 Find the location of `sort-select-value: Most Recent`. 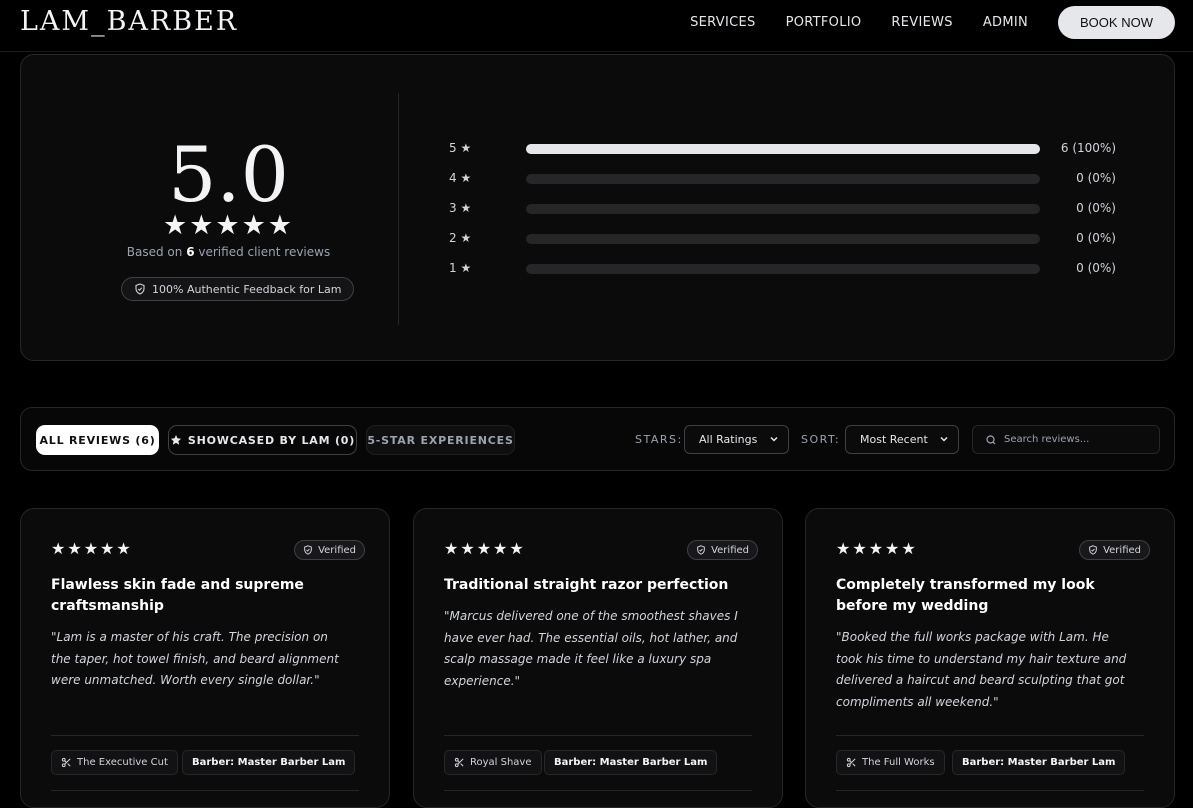

sort-select-value: Most Recent is located at coordinates (894, 439).